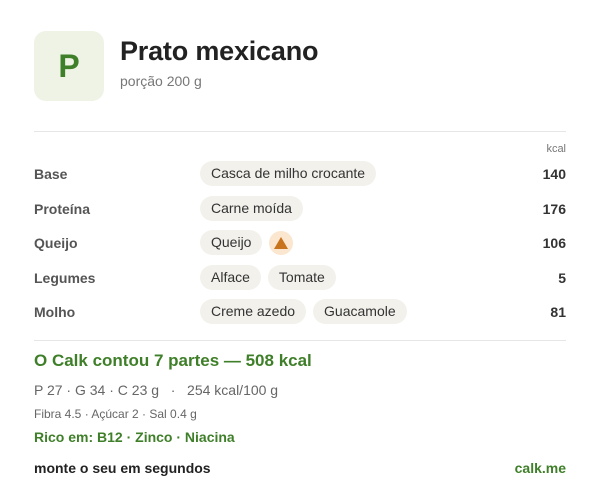  What do you see at coordinates (134, 437) in the screenshot?
I see `rich-in-line: Rico em: B12 · Zinco · Niacina` at bounding box center [134, 437].